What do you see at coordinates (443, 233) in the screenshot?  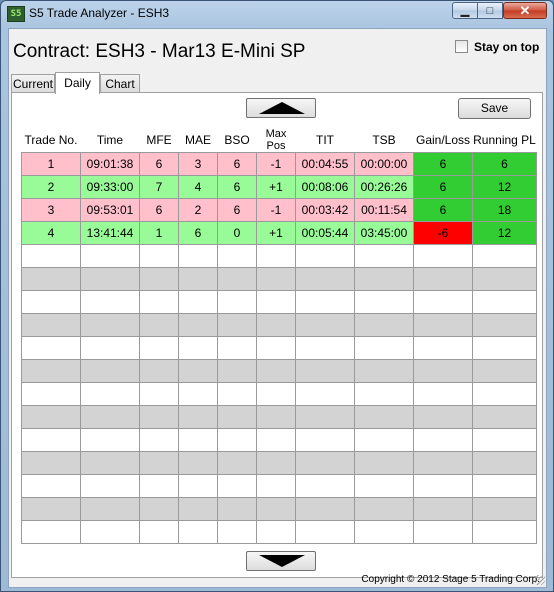 I see `cell-gain-loss: -6` at bounding box center [443, 233].